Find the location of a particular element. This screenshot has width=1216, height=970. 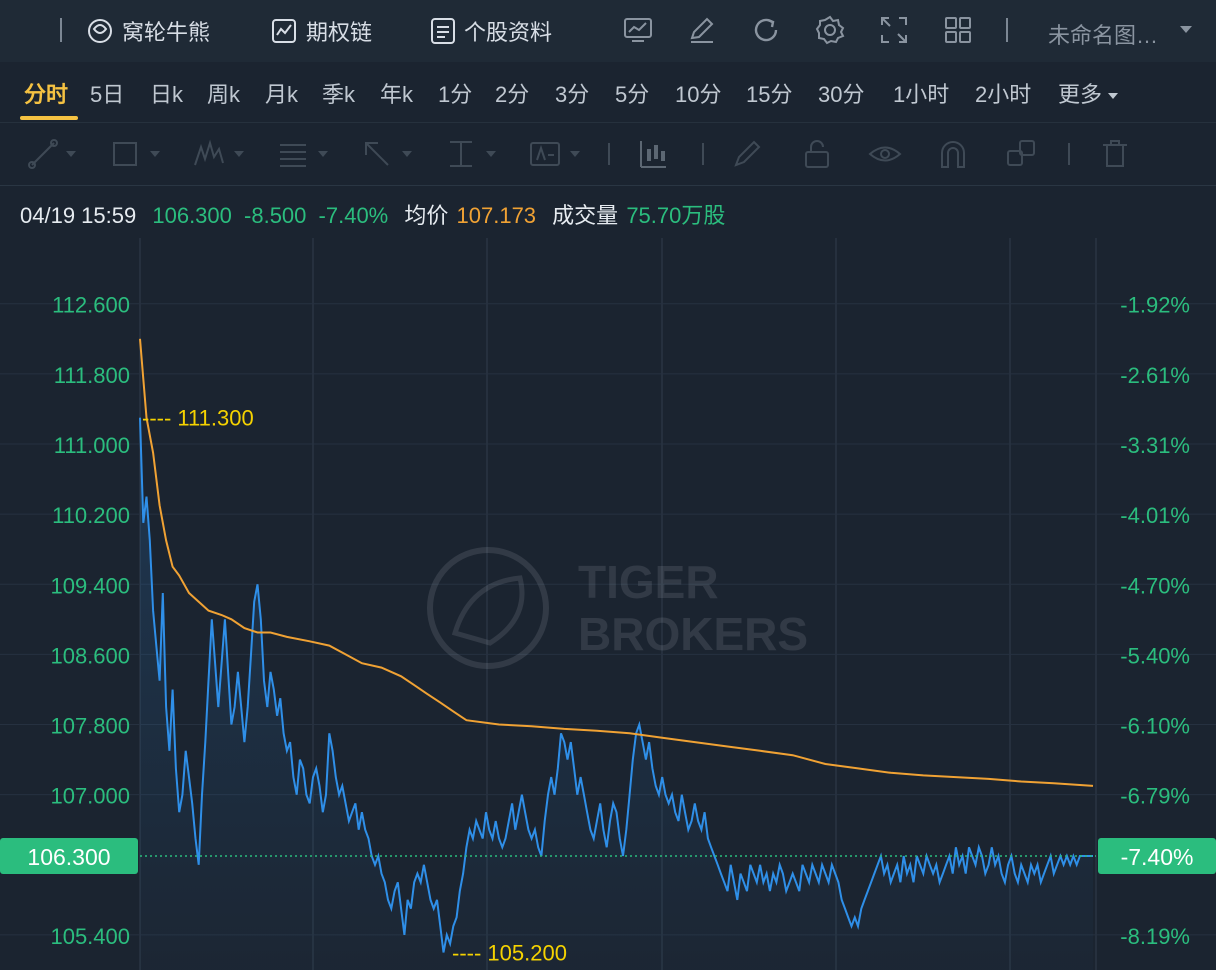

y-tick-label-left: 108.600 is located at coordinates (90, 655).